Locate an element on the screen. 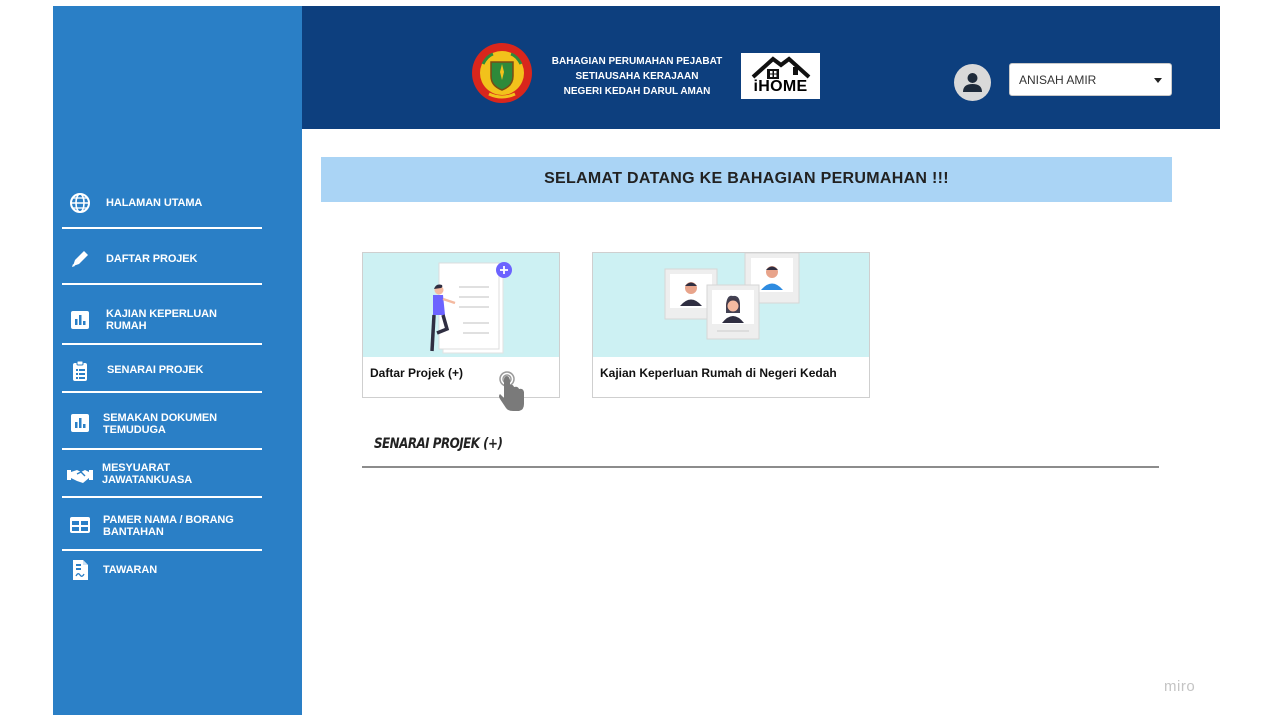  sidebar-item-label: PAMER NAMA / BORANG BANTAHAN is located at coordinates (168, 526).